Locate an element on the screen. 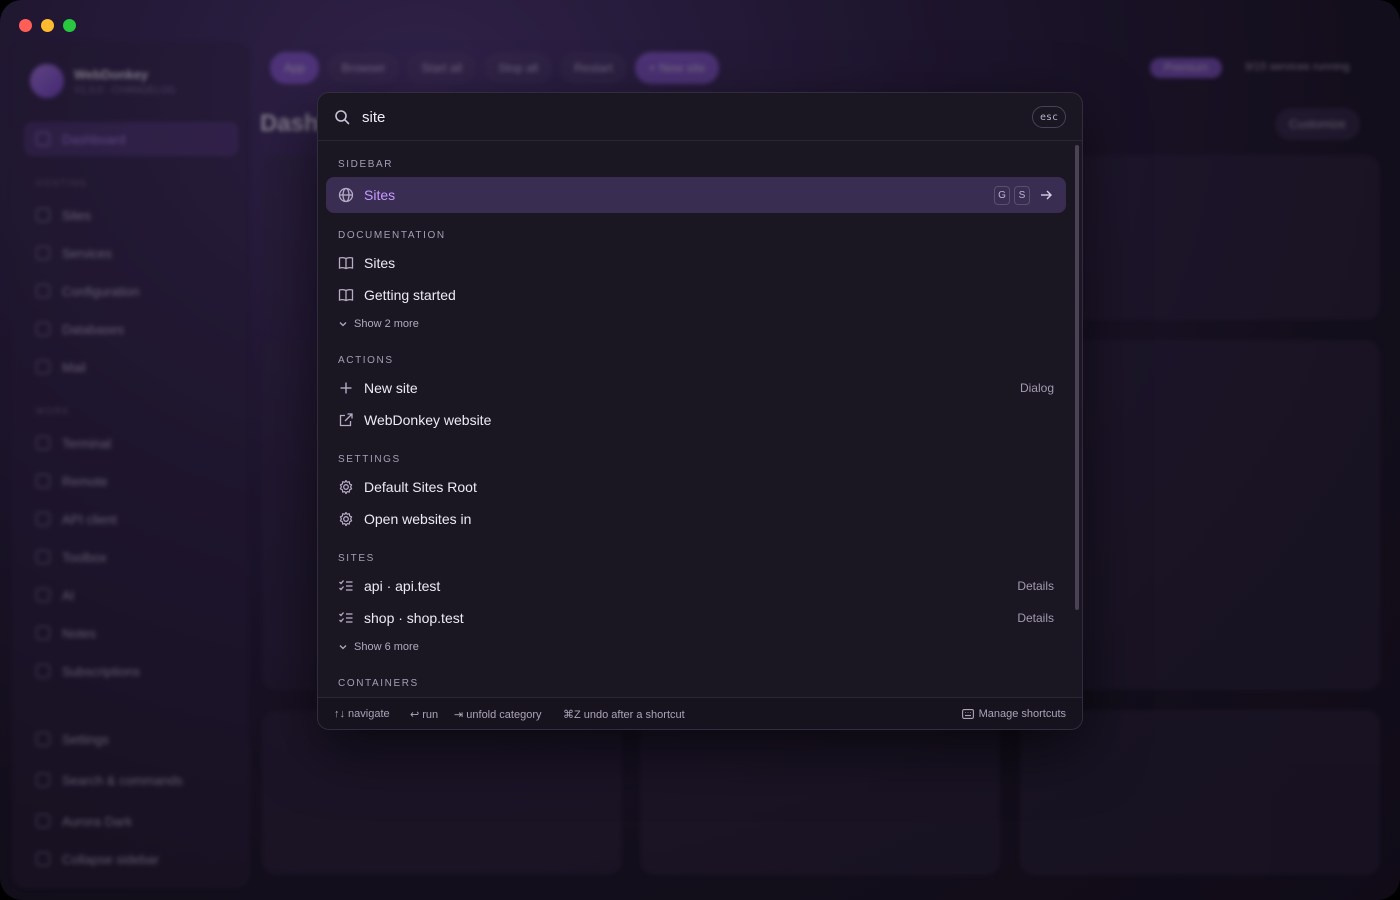 Image resolution: width=1400 pixels, height=900 pixels. shortcut-key-g: G is located at coordinates (1002, 195).